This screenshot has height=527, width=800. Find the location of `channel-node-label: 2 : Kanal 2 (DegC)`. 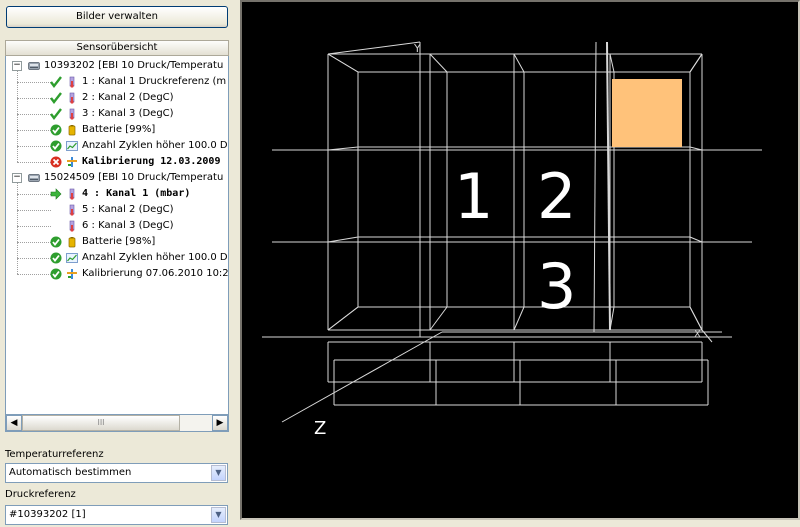

channel-node-label: 2 : Kanal 2 (DegC) is located at coordinates (128, 97).